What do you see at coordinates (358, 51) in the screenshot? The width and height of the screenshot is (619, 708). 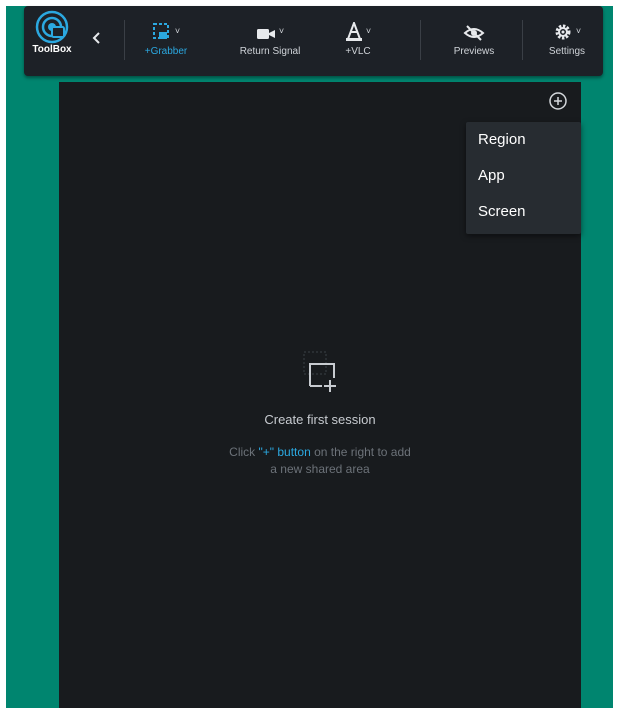 I see `vlc-label: +VLC` at bounding box center [358, 51].